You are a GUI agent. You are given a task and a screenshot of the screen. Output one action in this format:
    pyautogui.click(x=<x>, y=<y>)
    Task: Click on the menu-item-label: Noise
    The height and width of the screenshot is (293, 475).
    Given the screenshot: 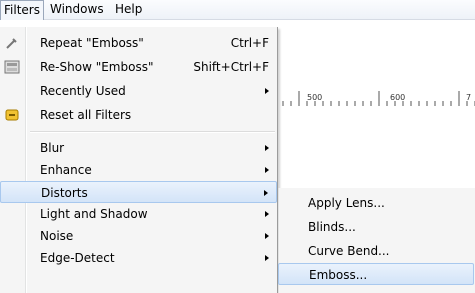 What is the action you would take?
    pyautogui.click(x=57, y=236)
    